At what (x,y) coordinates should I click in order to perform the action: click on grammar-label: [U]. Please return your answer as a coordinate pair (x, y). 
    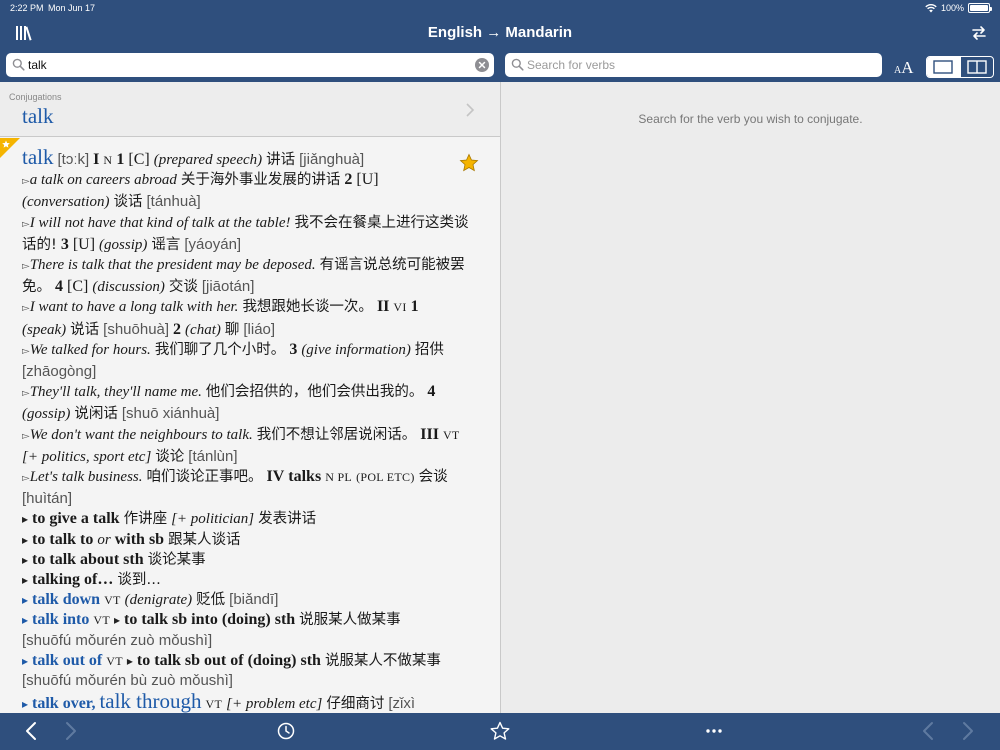
    Looking at the image, I should click on (367, 180).